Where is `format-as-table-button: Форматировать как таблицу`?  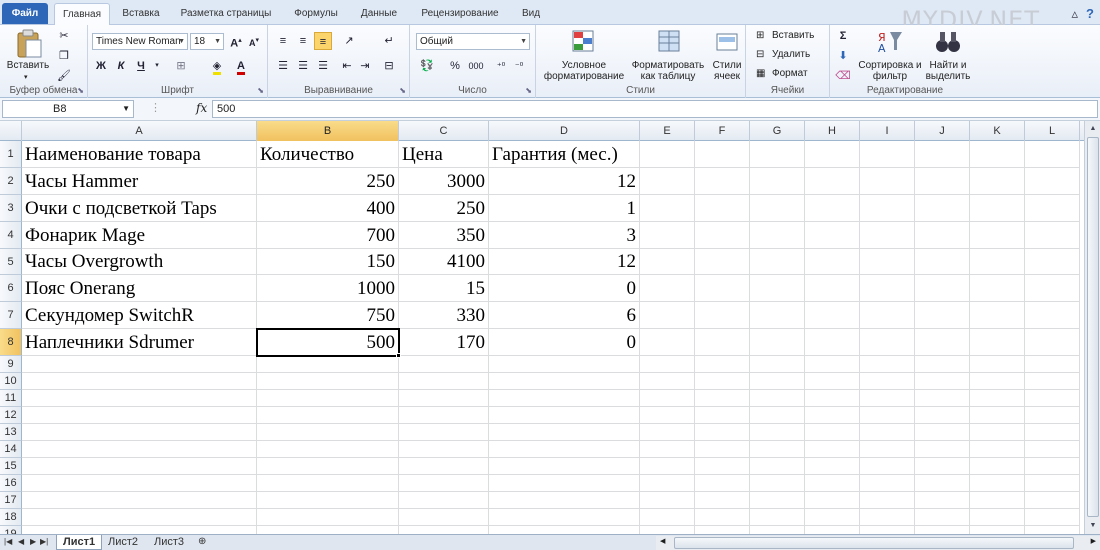 format-as-table-button: Форматировать как таблицу is located at coordinates (668, 71).